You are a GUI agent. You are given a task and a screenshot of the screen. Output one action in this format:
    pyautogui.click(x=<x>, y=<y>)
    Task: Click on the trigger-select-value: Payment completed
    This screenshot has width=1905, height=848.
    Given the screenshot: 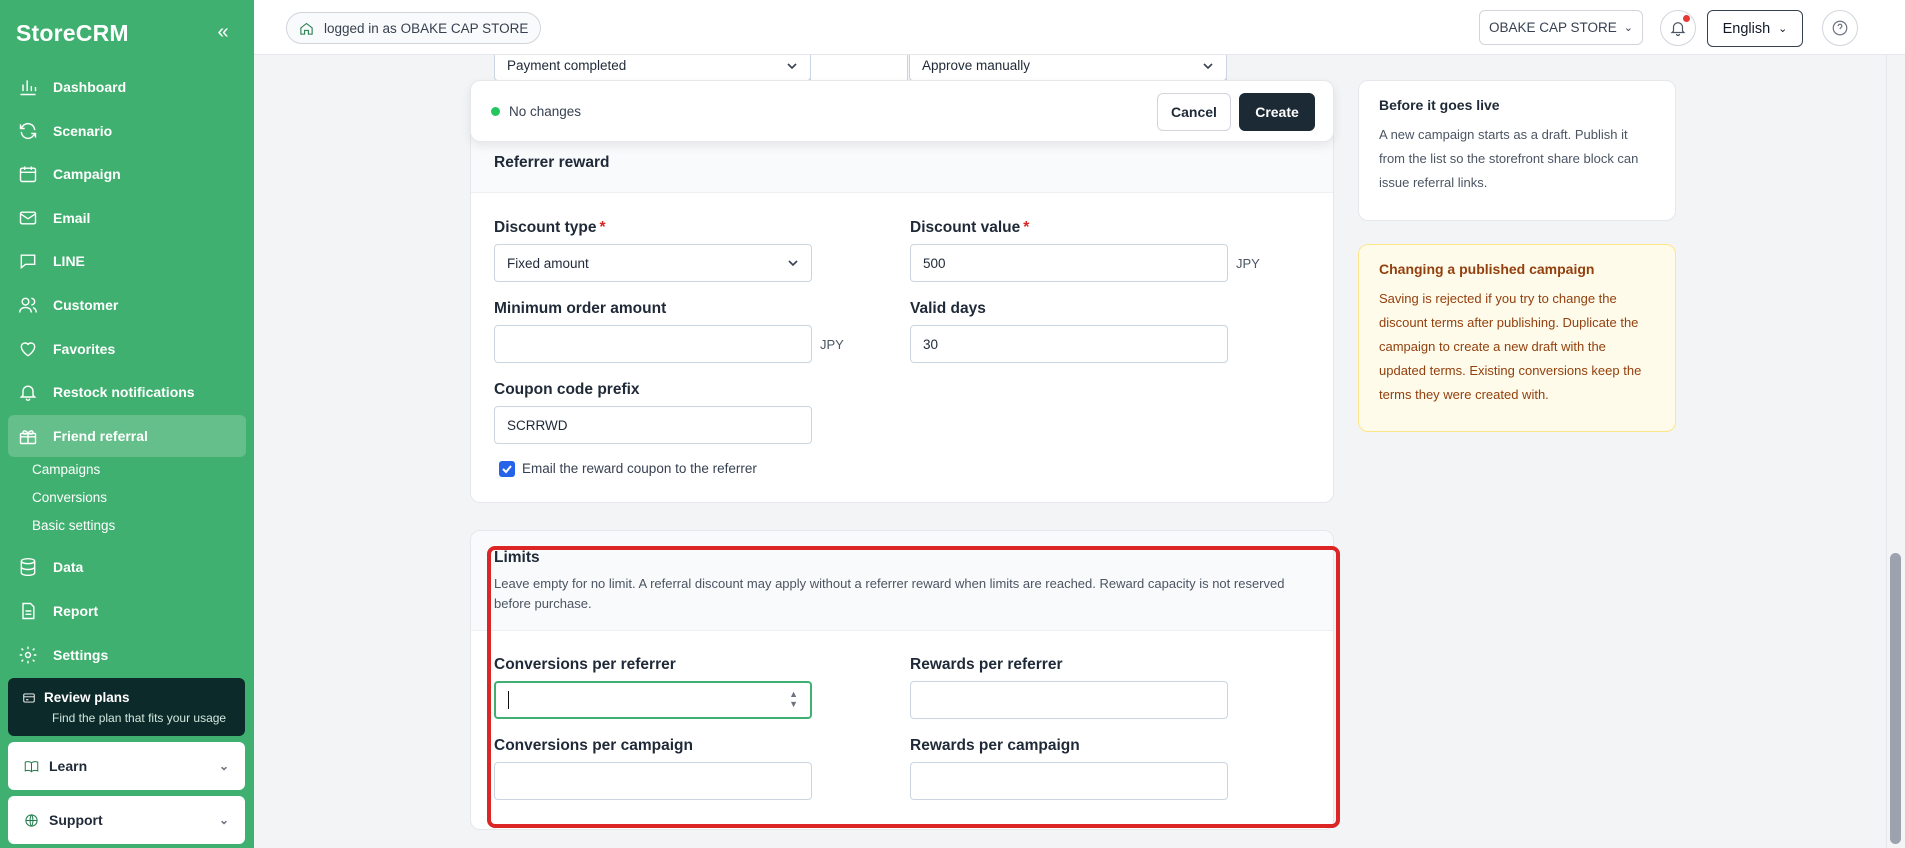 What is the action you would take?
    pyautogui.click(x=567, y=65)
    